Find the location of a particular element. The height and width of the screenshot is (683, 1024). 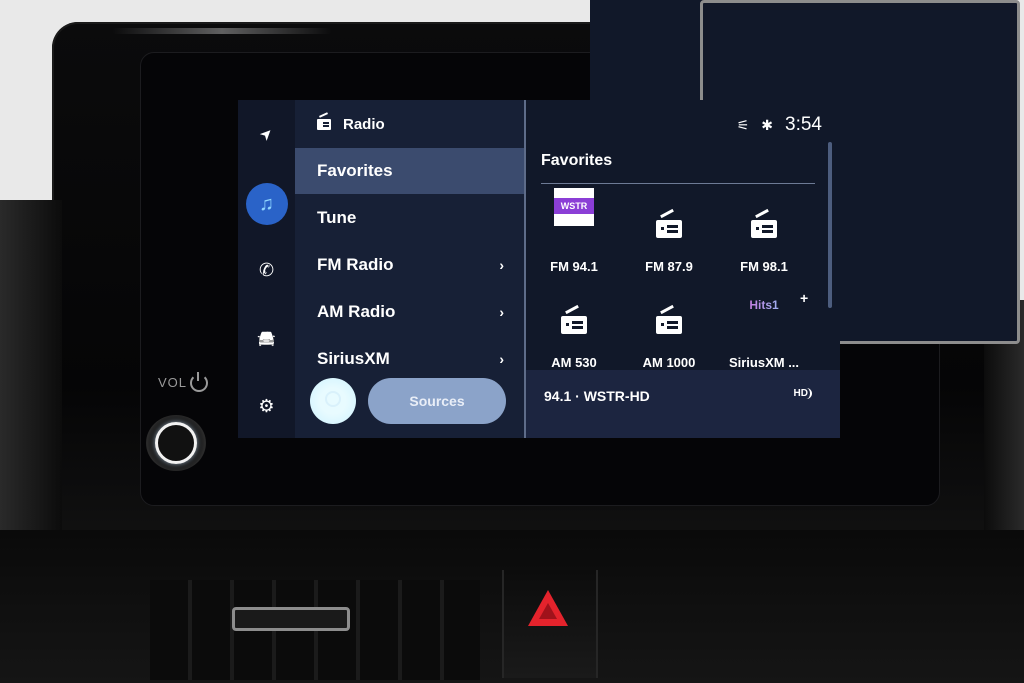

rail-settings: ⚙ is located at coordinates (266, 406).